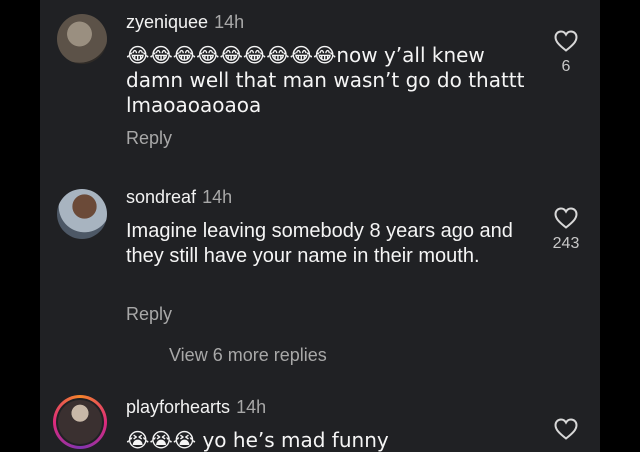  I want to click on comment-meta: sondreaf 14h, so click(179, 197).